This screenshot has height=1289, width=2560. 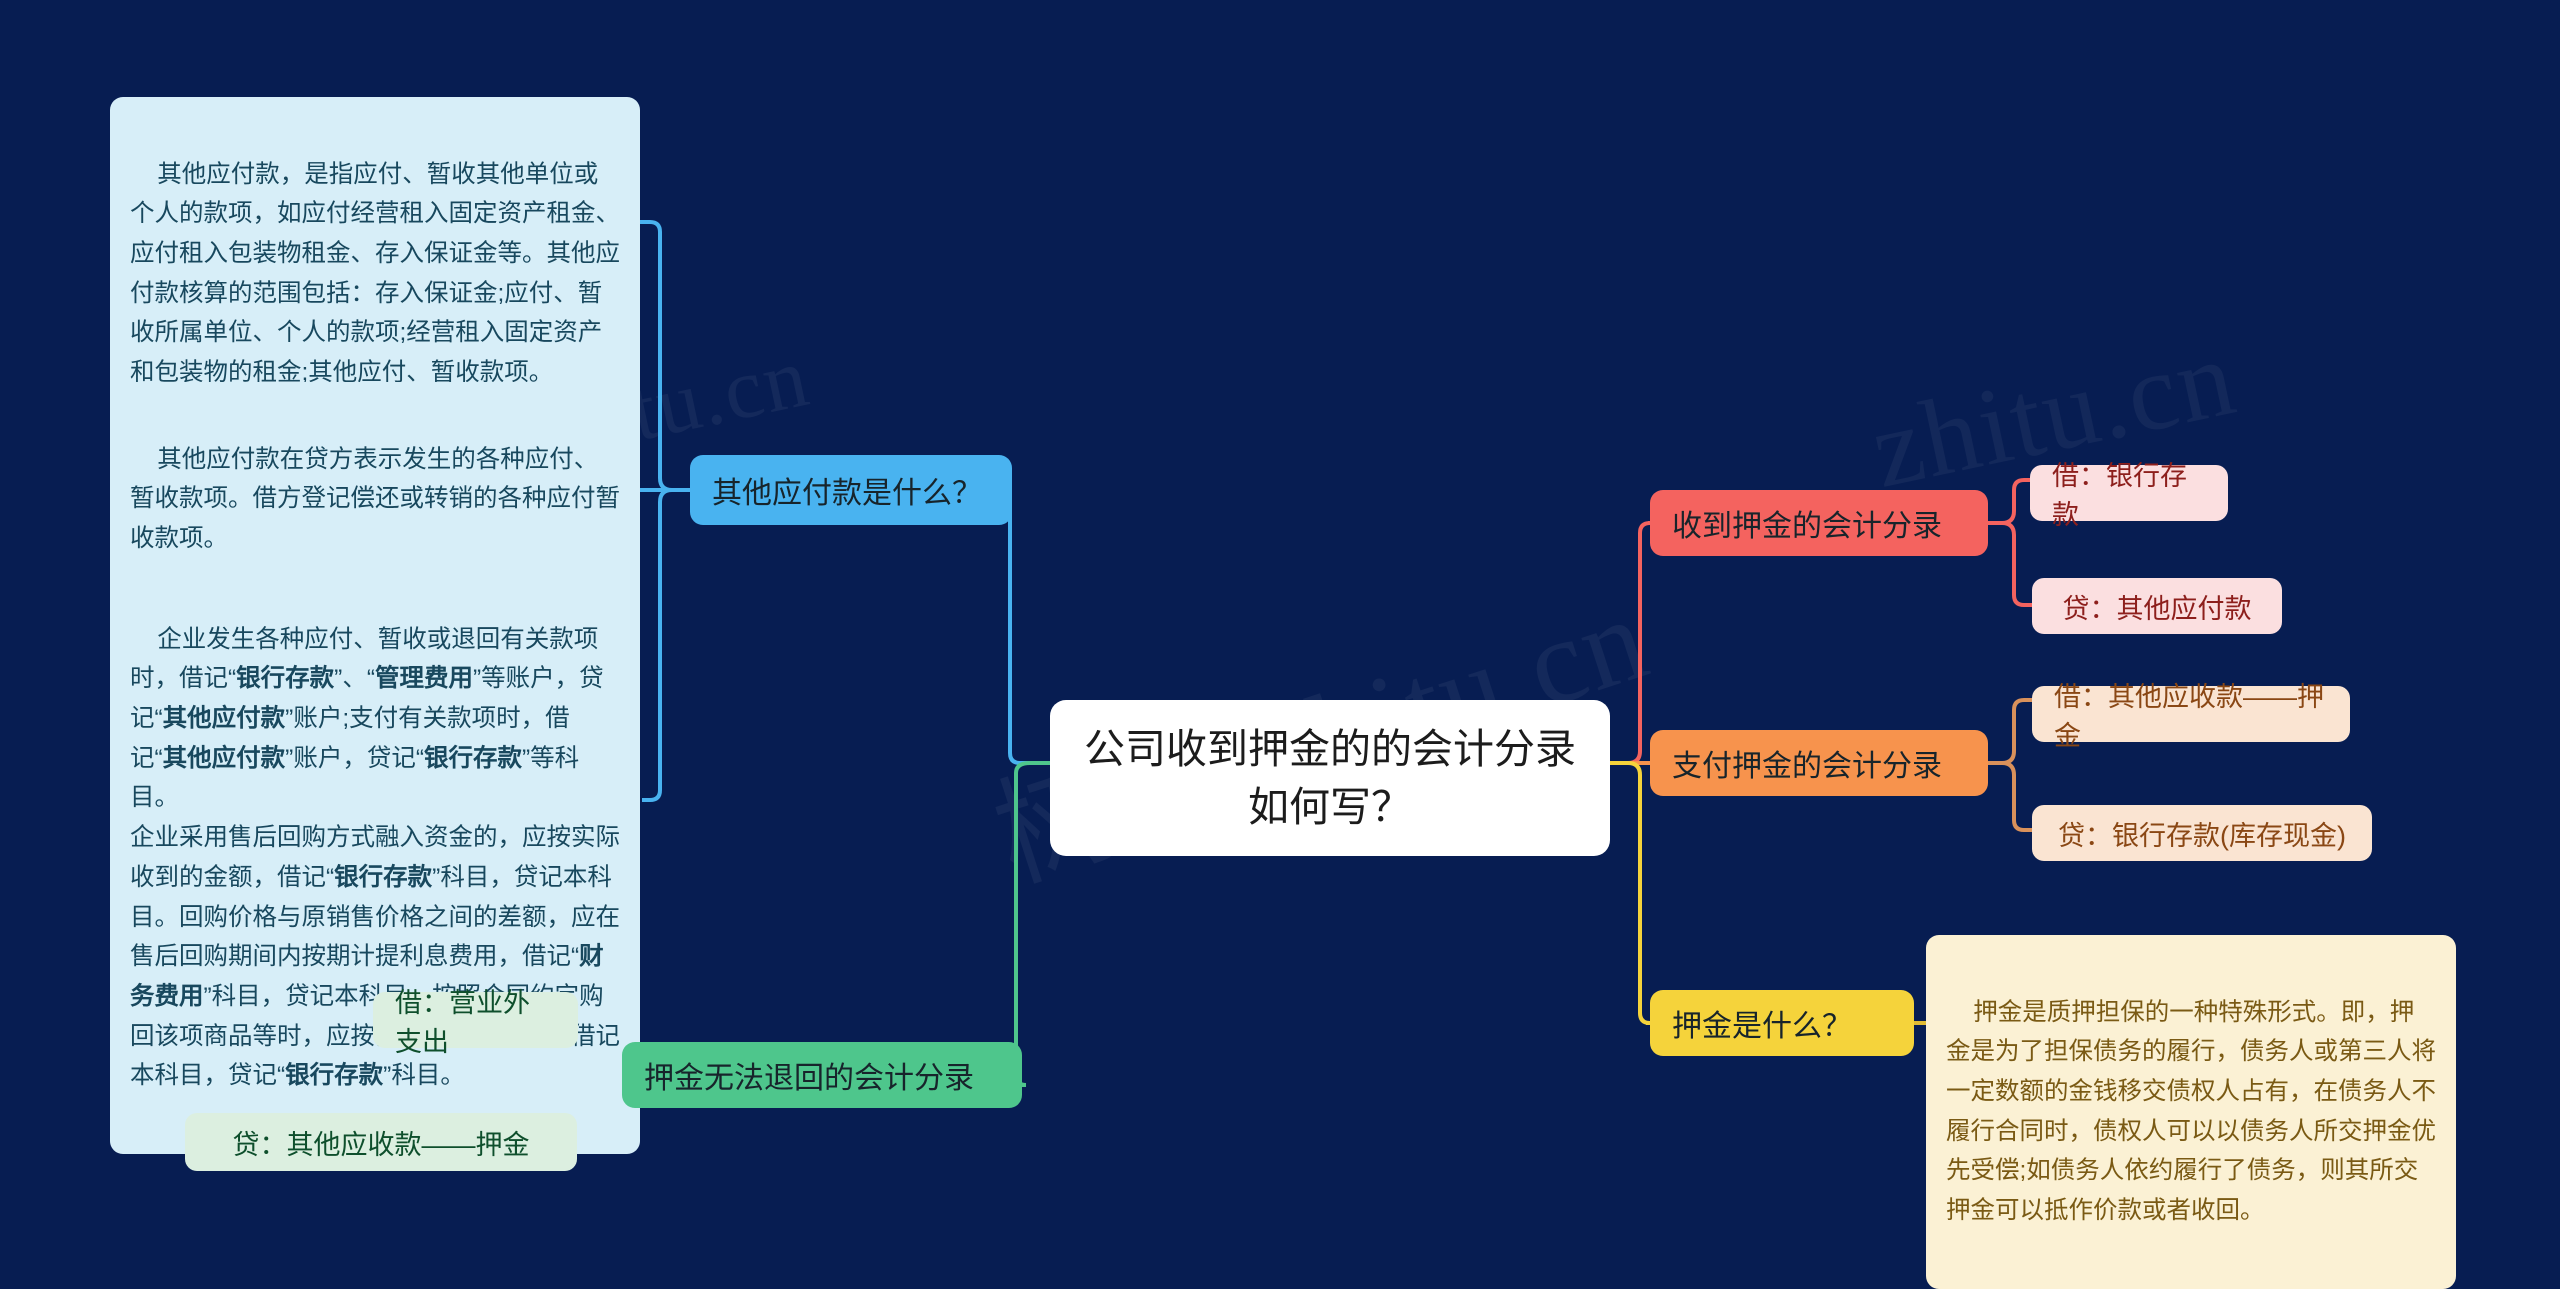 I want to click on branch-pay-deposit-label: 支付押金的会计分录, so click(x=1807, y=766).